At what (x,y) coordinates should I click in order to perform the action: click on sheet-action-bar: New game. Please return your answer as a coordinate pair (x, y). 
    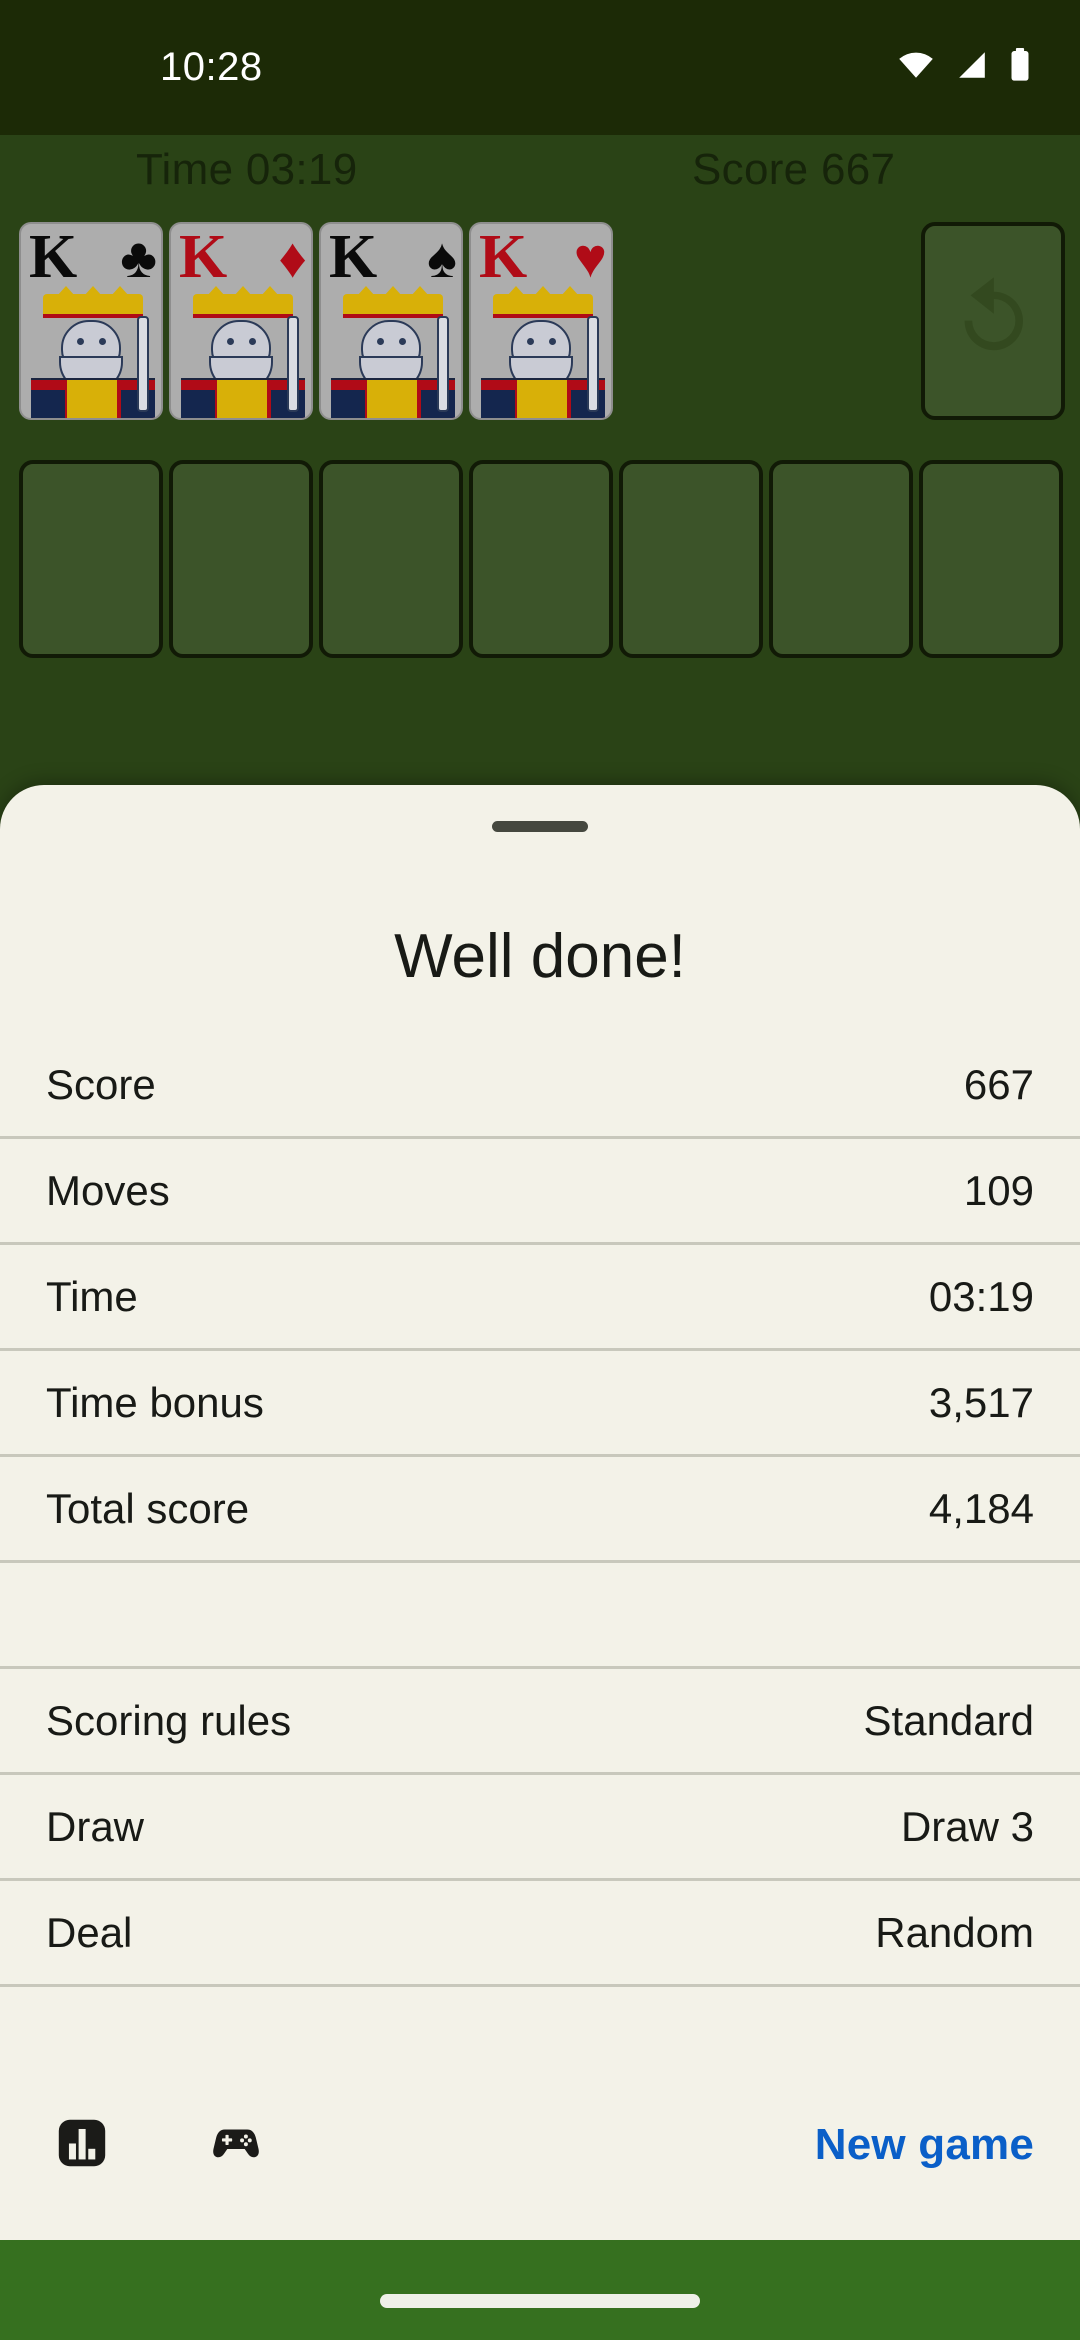
    Looking at the image, I should click on (540, 2145).